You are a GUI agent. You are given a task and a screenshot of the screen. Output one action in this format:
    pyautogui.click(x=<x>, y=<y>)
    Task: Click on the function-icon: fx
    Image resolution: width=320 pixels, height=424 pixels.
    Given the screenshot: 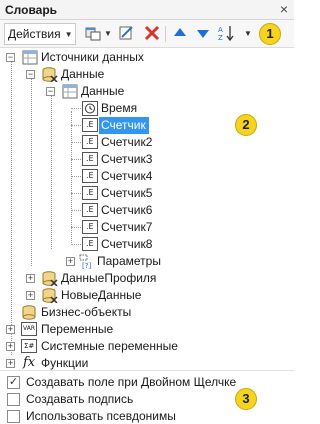 What is the action you would take?
    pyautogui.click(x=29, y=362)
    